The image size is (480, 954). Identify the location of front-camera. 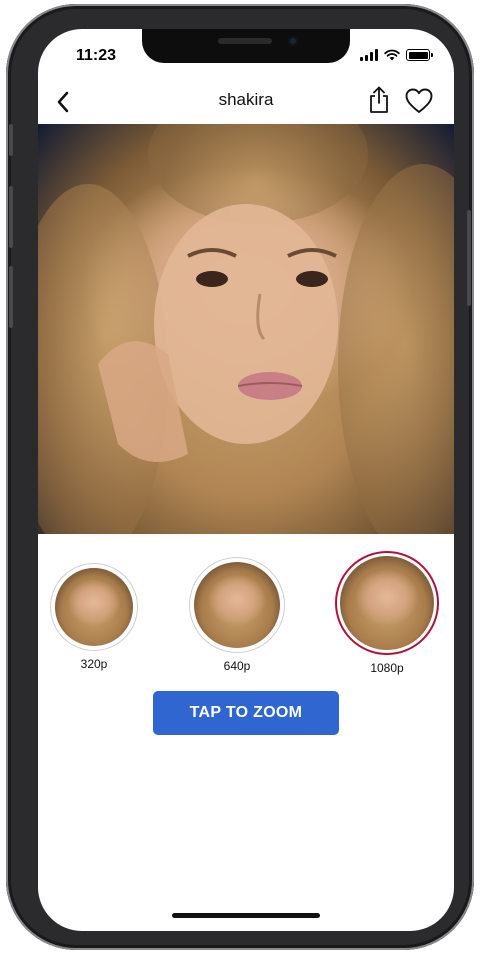
(293, 41).